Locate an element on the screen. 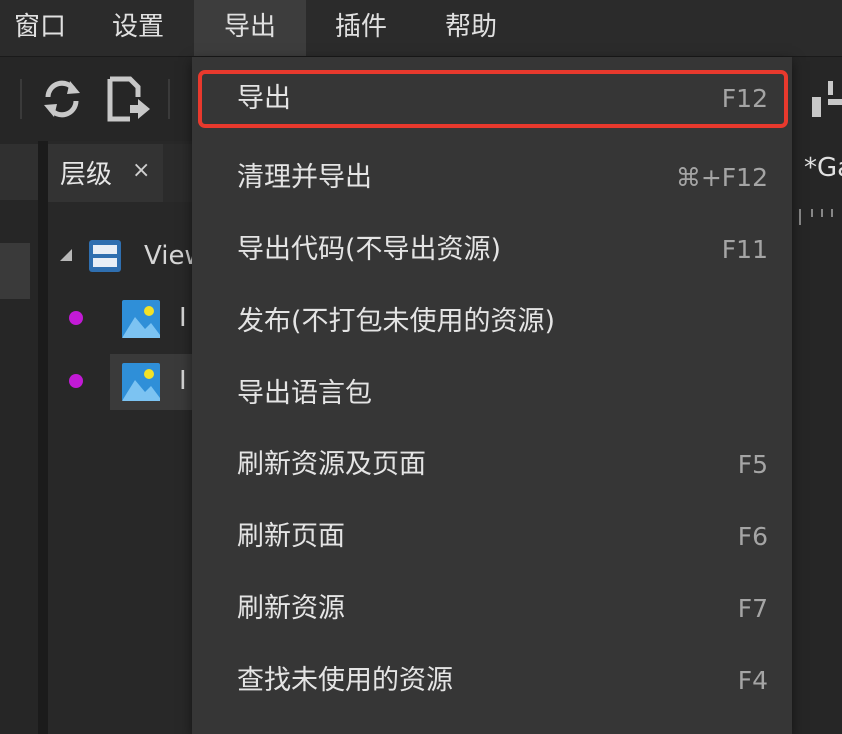 The image size is (842, 734). refresh-icon is located at coordinates (62, 99).